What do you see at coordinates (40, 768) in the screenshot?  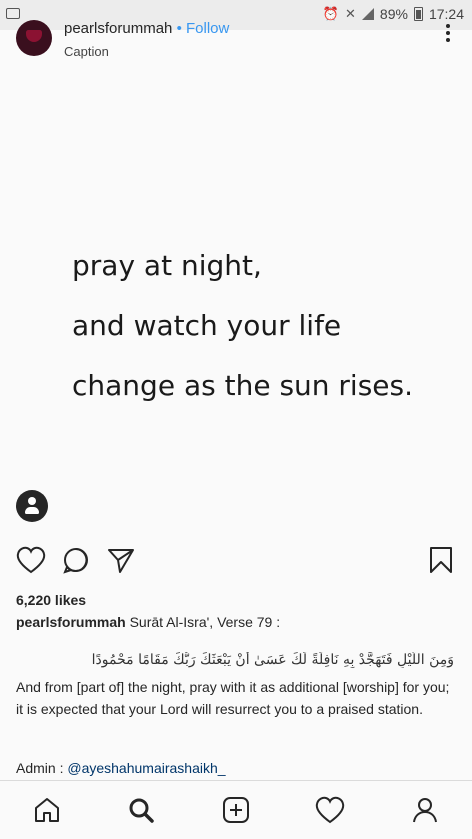 I see `admin-label: Admin :` at bounding box center [40, 768].